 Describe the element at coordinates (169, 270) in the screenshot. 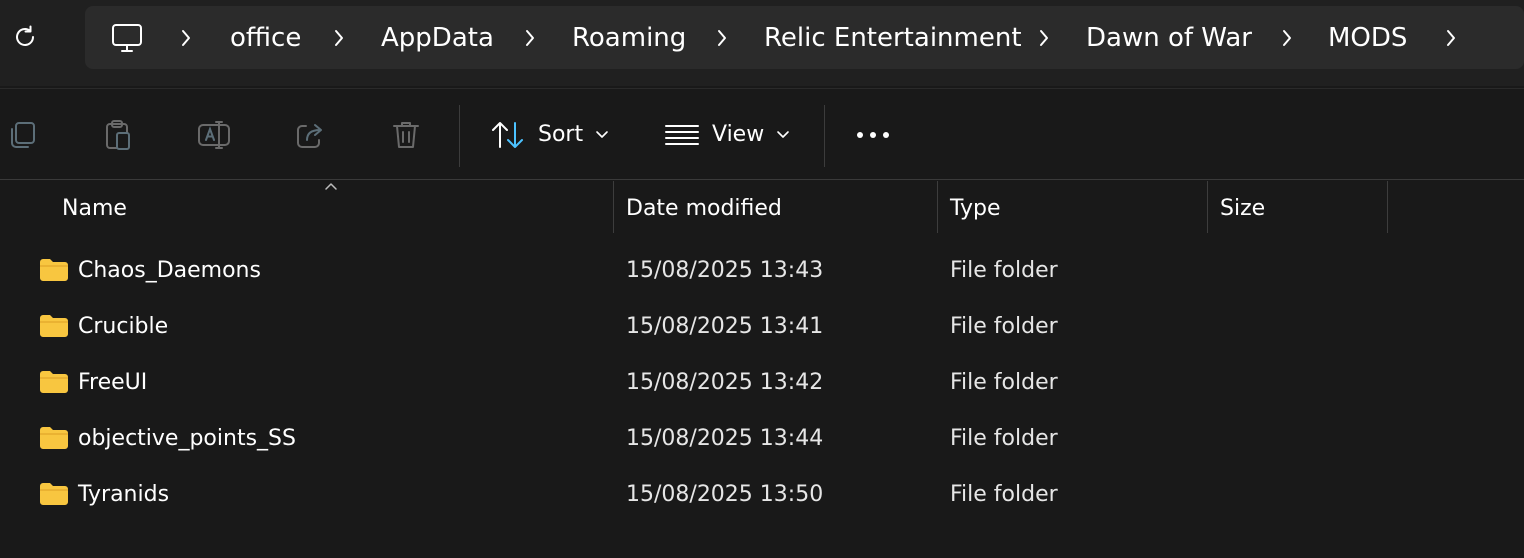

I see `file-name: Chaos_Daemons` at that location.